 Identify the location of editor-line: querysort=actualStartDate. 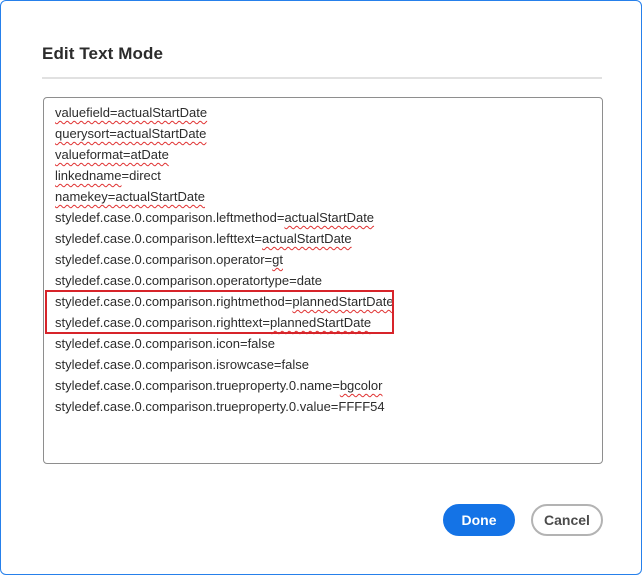
(131, 133).